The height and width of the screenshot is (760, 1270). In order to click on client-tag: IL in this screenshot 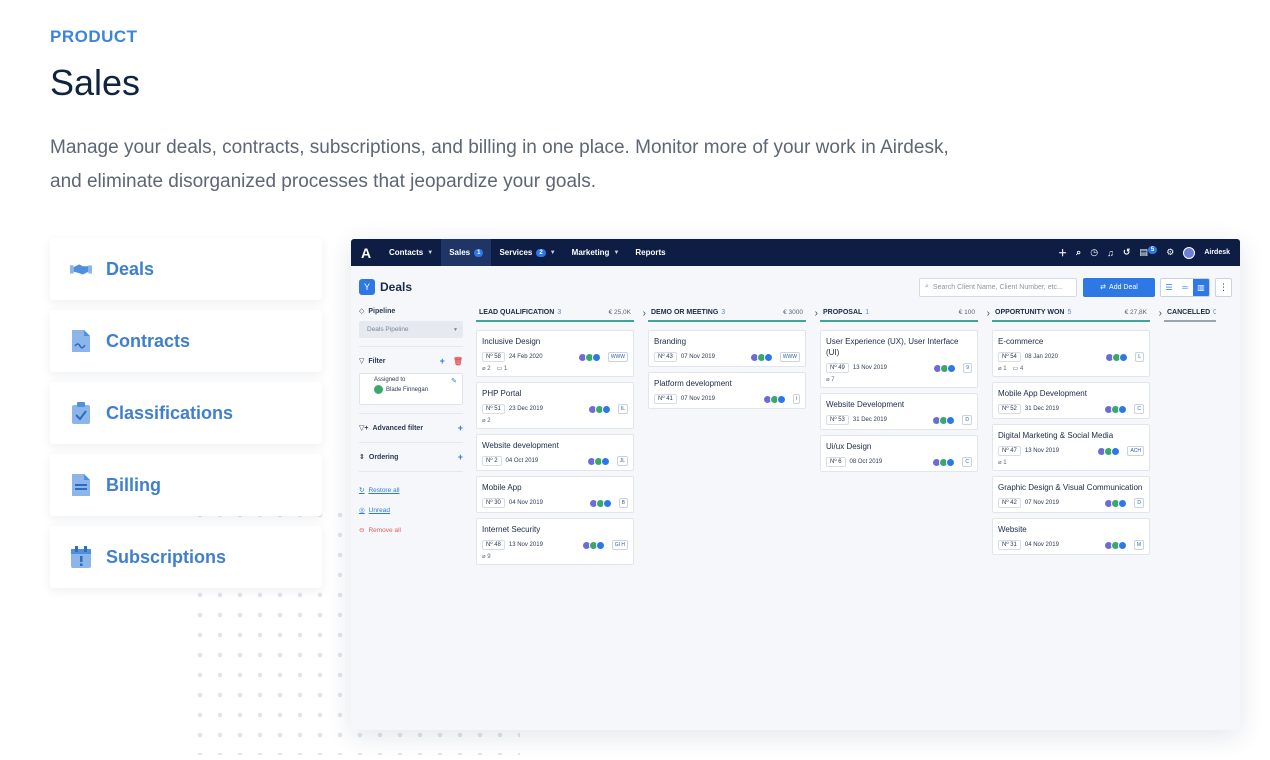, I will do `click(623, 409)`.